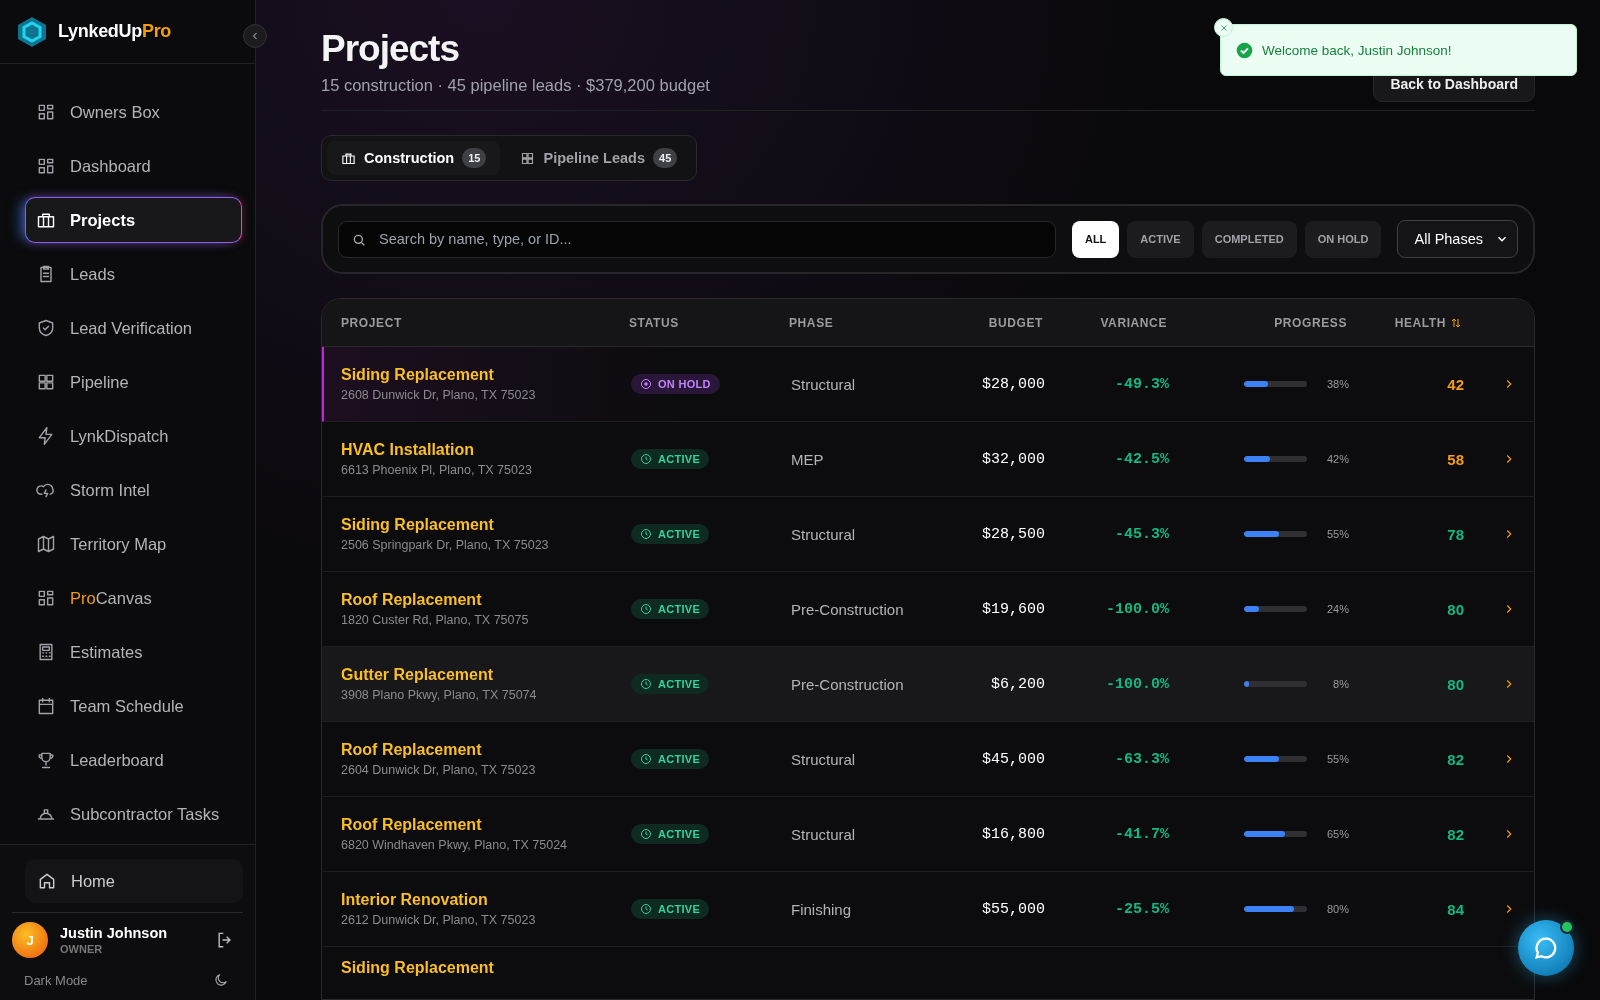 This screenshot has height=1000, width=1600. I want to click on column-header: PROGRESS, so click(1310, 322).